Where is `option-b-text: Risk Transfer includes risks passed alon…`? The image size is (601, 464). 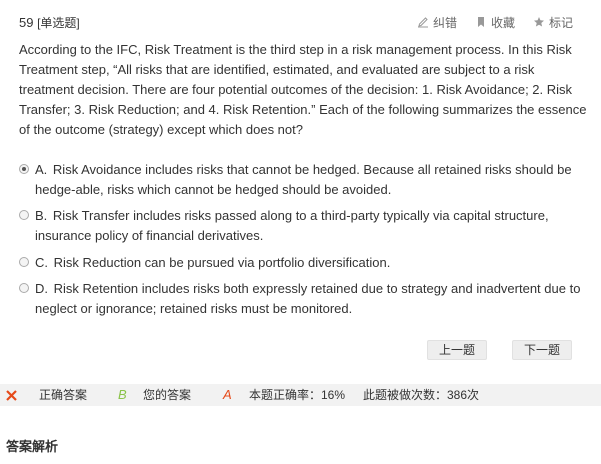 option-b-text: Risk Transfer includes risks passed alon… is located at coordinates (292, 225).